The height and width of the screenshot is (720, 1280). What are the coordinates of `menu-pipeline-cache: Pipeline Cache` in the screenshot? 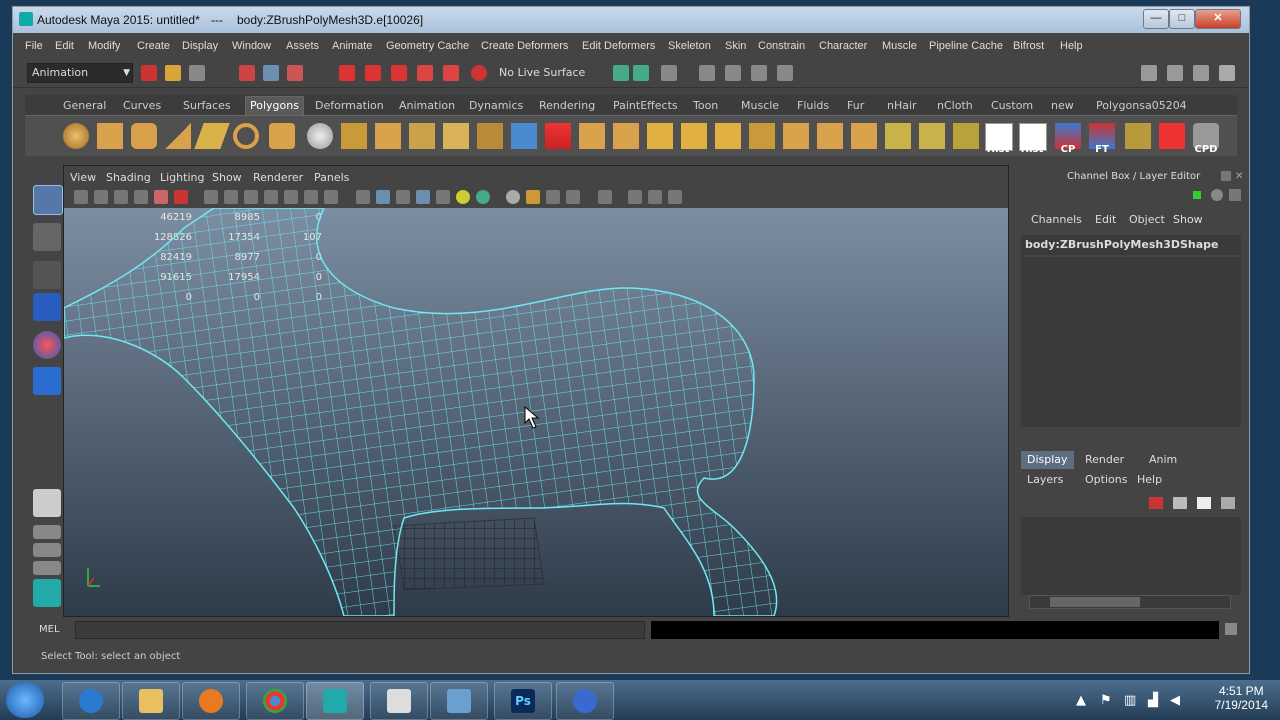 It's located at (966, 46).